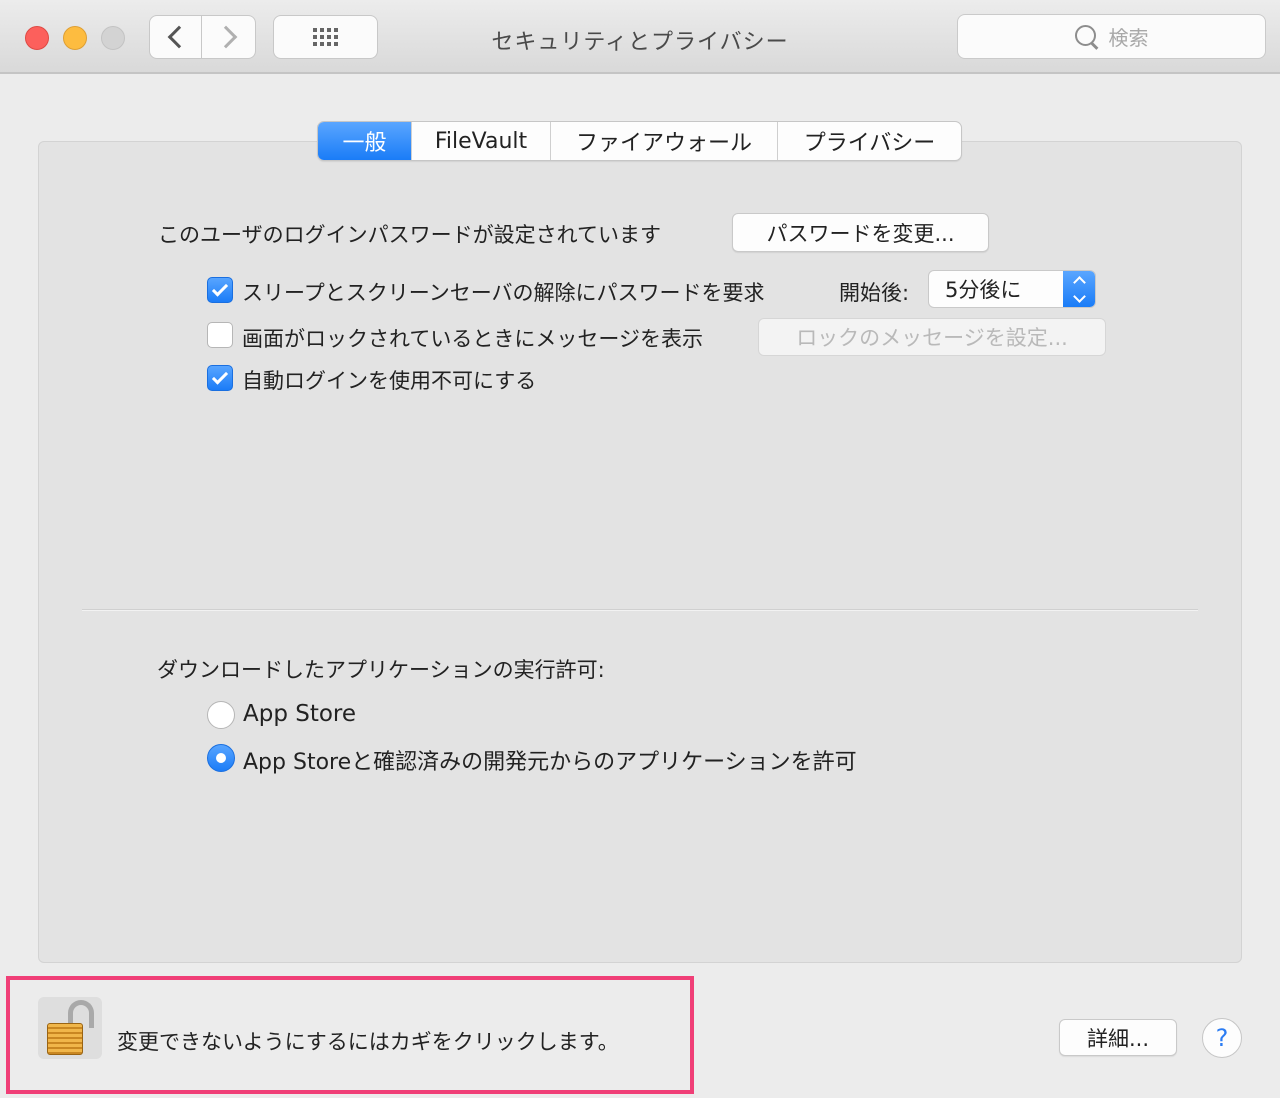 The height and width of the screenshot is (1098, 1280). I want to click on downloads-heading: ダウンロードしたアプリケーションの実行許可:, so click(381, 670).